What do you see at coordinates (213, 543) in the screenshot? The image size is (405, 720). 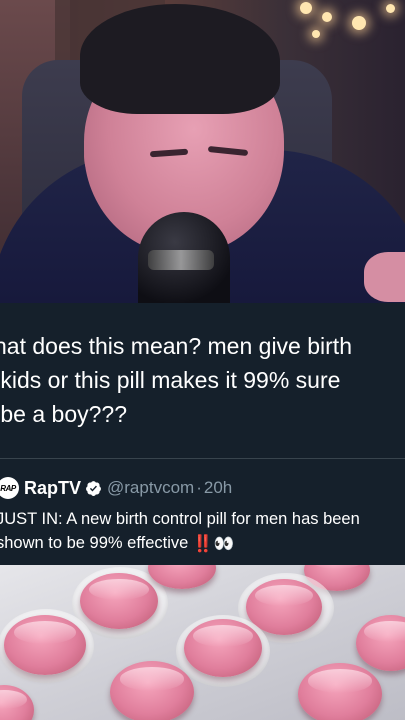 I see `emoji-exclamation-eyes-icon: ‼️👀` at bounding box center [213, 543].